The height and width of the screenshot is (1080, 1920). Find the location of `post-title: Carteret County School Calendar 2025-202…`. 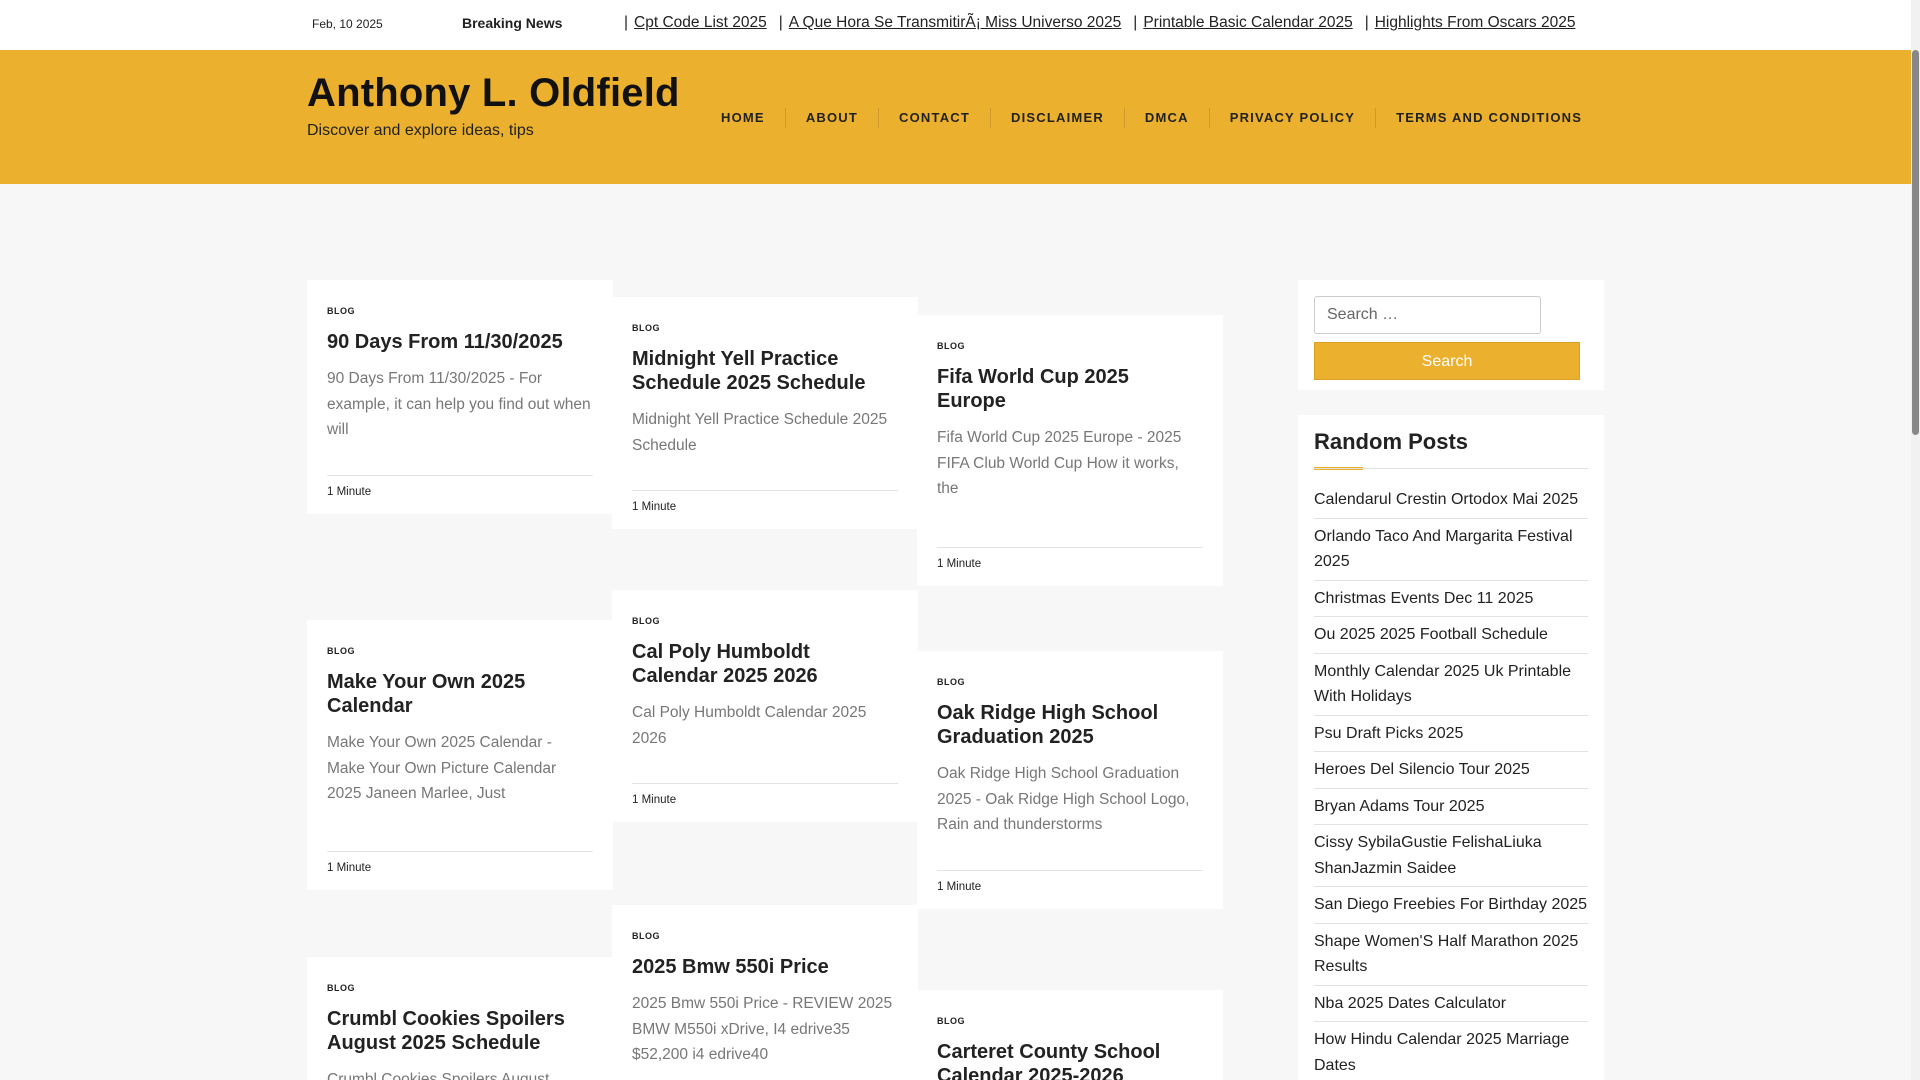

post-title: Carteret County School Calendar 2025-202… is located at coordinates (1070, 1060).